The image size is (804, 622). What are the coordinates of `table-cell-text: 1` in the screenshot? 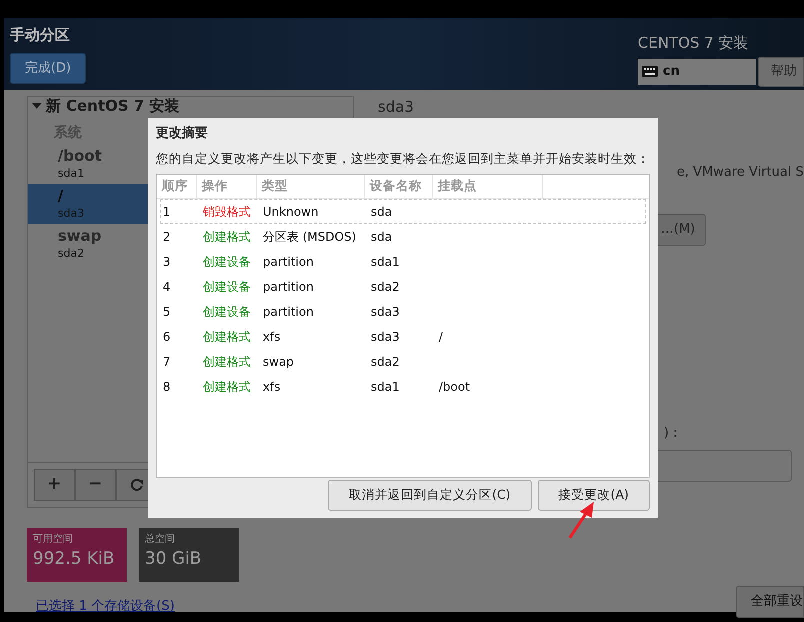 It's located at (167, 212).